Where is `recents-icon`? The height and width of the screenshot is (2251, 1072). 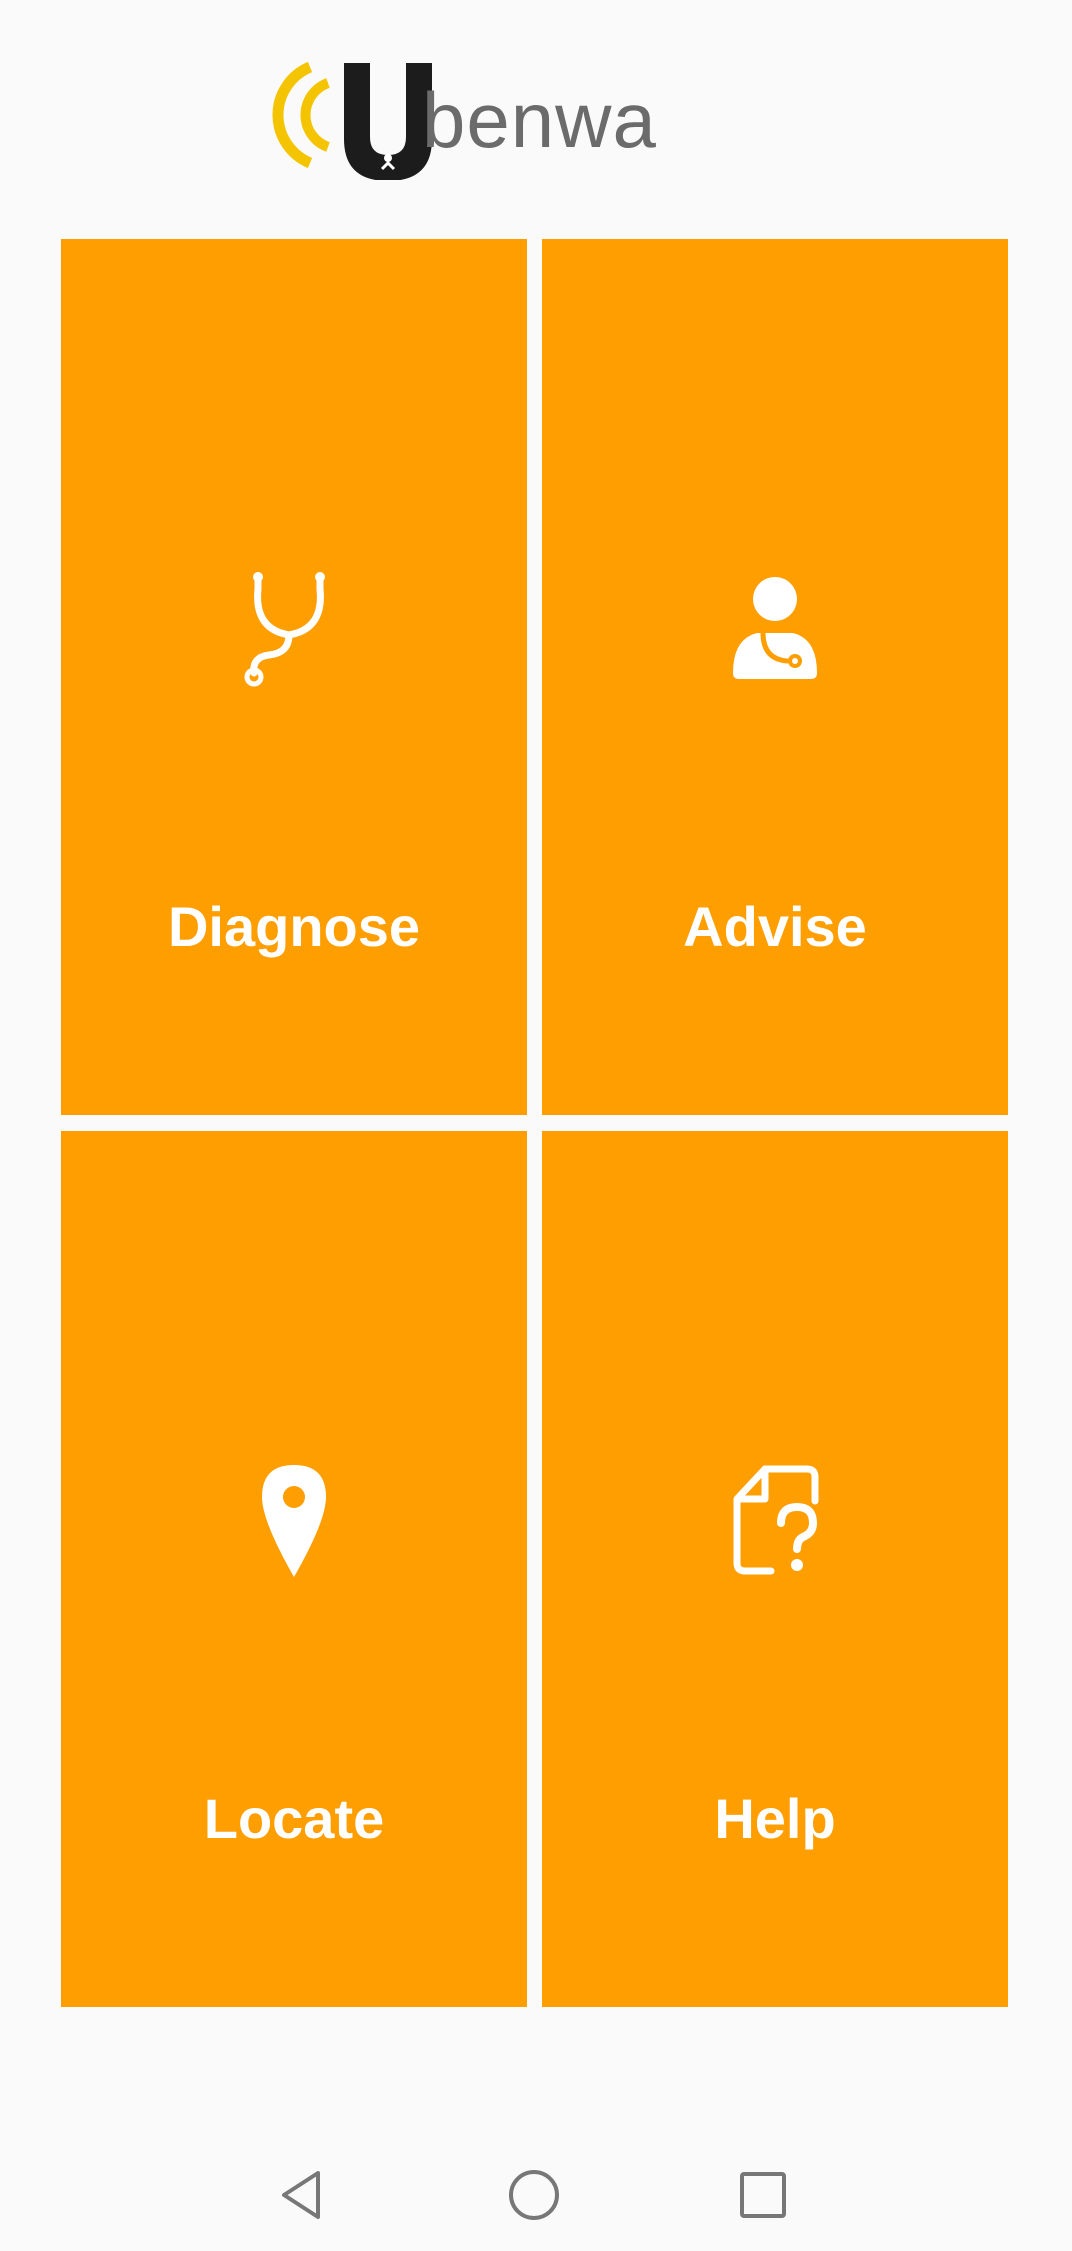 recents-icon is located at coordinates (763, 2195).